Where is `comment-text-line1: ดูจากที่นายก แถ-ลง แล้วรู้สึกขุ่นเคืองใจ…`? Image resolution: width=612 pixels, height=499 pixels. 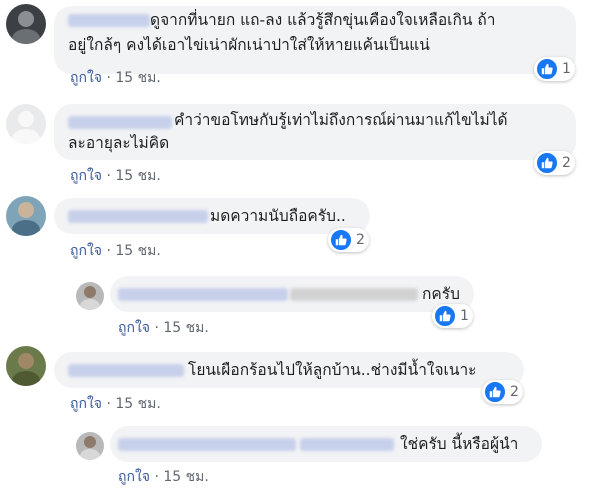 comment-text-line1: ดูจากที่นายก แถ-ลง แล้วรู้สึกขุ่นเคืองใจ… is located at coordinates (323, 20).